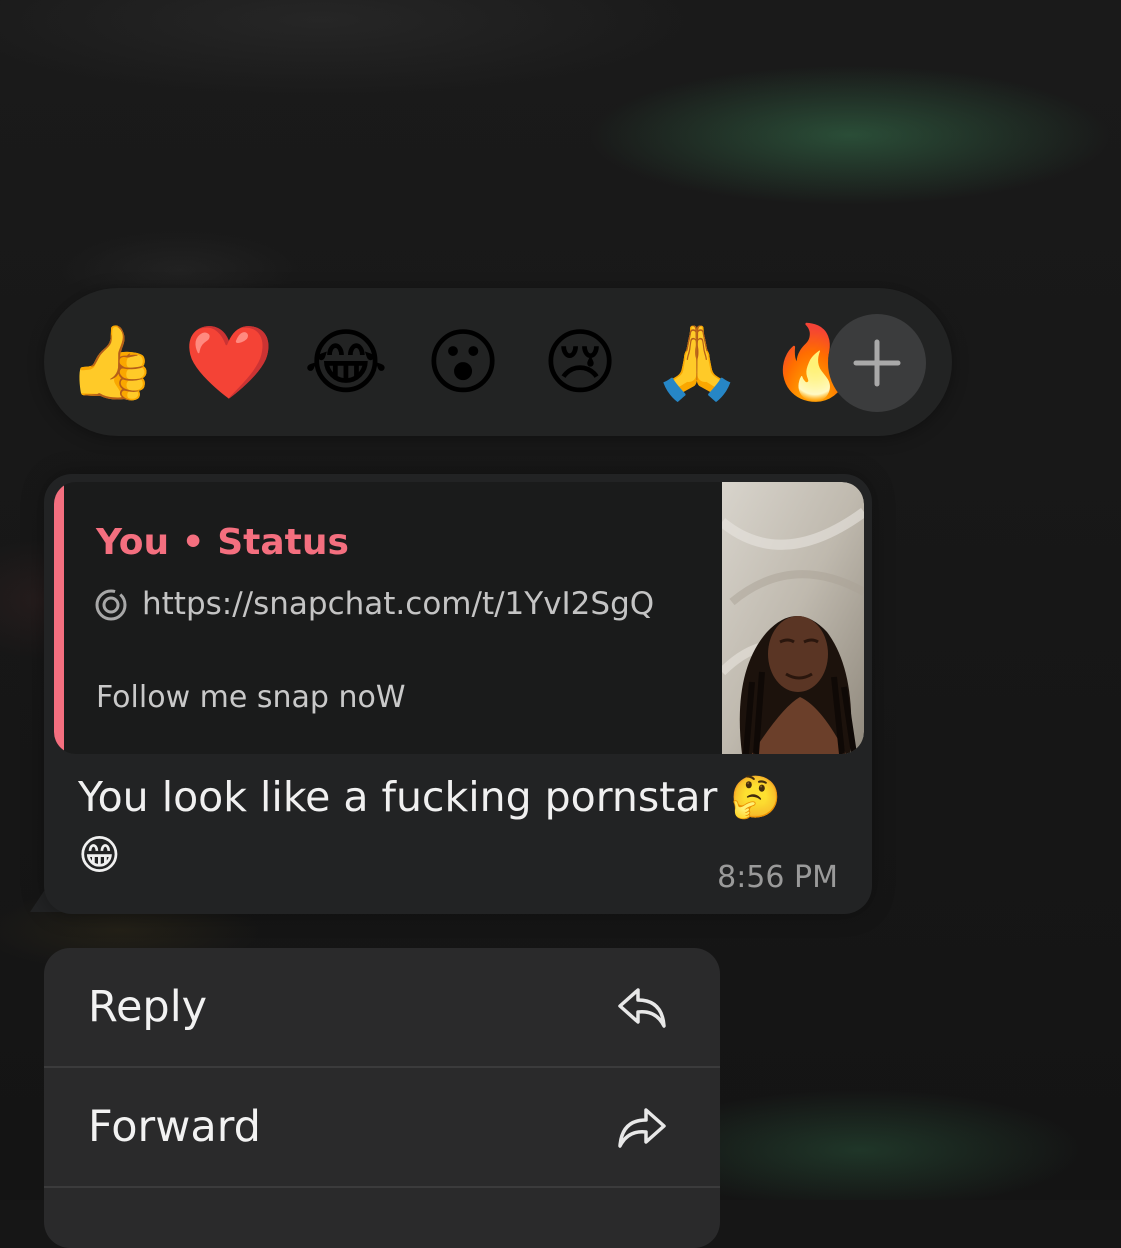  I want to click on reaction-tears-of-joy: 😂, so click(346, 362).